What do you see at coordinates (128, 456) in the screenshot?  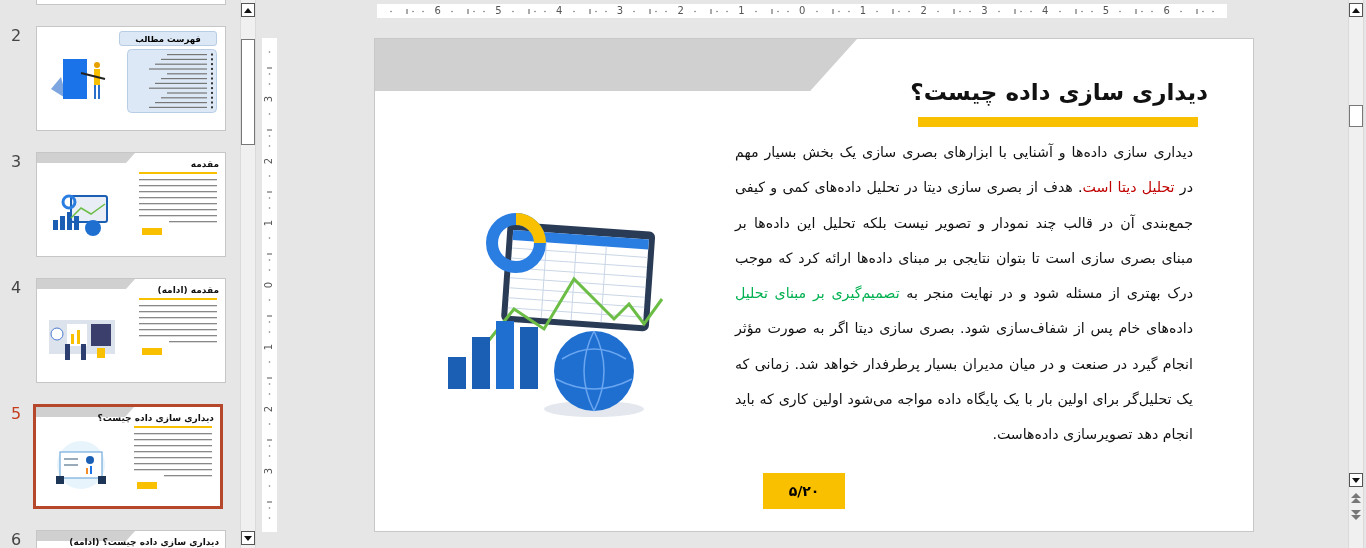 I see `slide-thumbnail: دیداری سازی داده چیست؟` at bounding box center [128, 456].